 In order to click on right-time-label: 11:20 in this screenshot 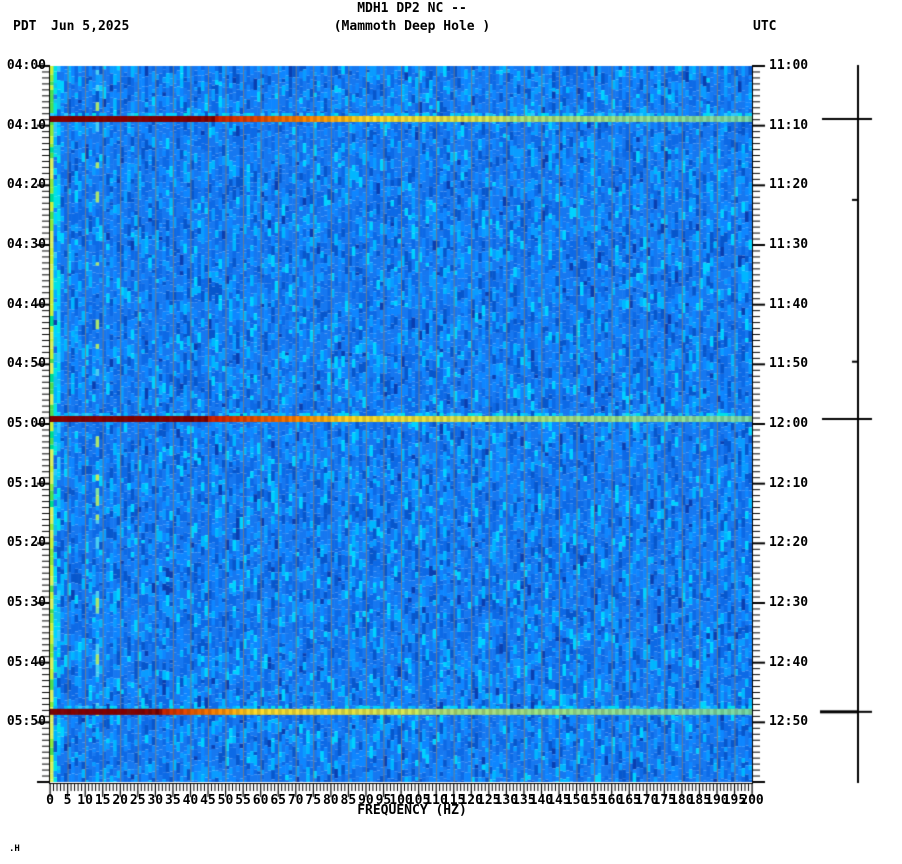, I will do `click(789, 185)`.